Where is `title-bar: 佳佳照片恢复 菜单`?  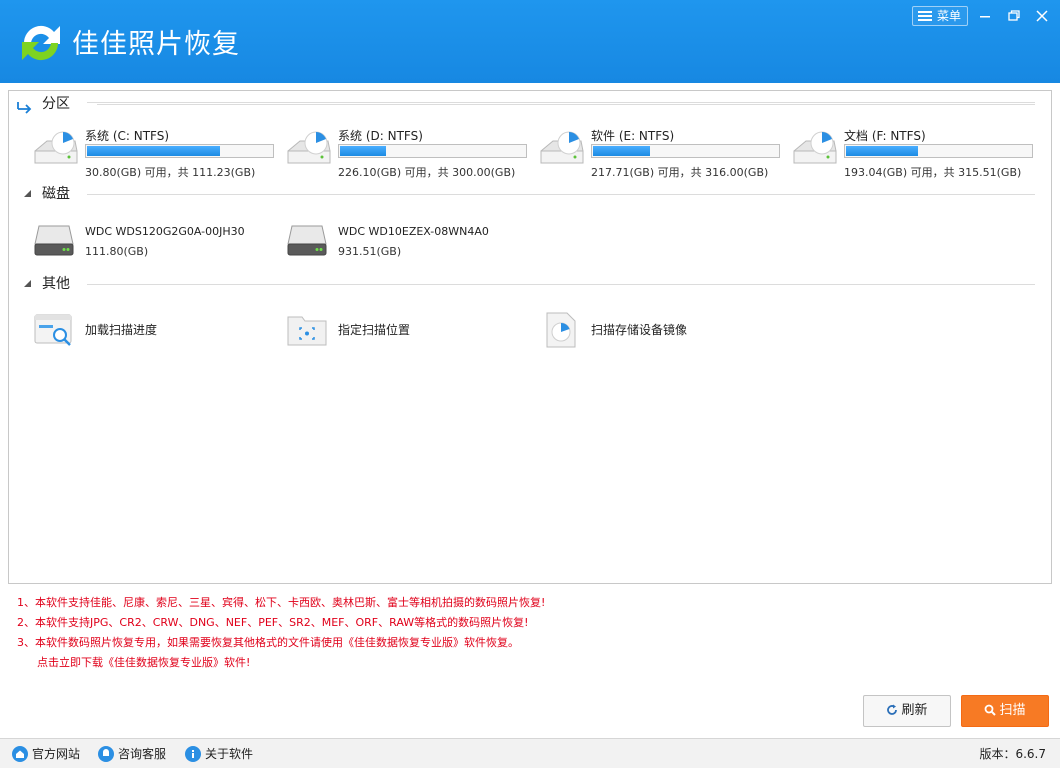 title-bar: 佳佳照片恢复 菜单 is located at coordinates (530, 41).